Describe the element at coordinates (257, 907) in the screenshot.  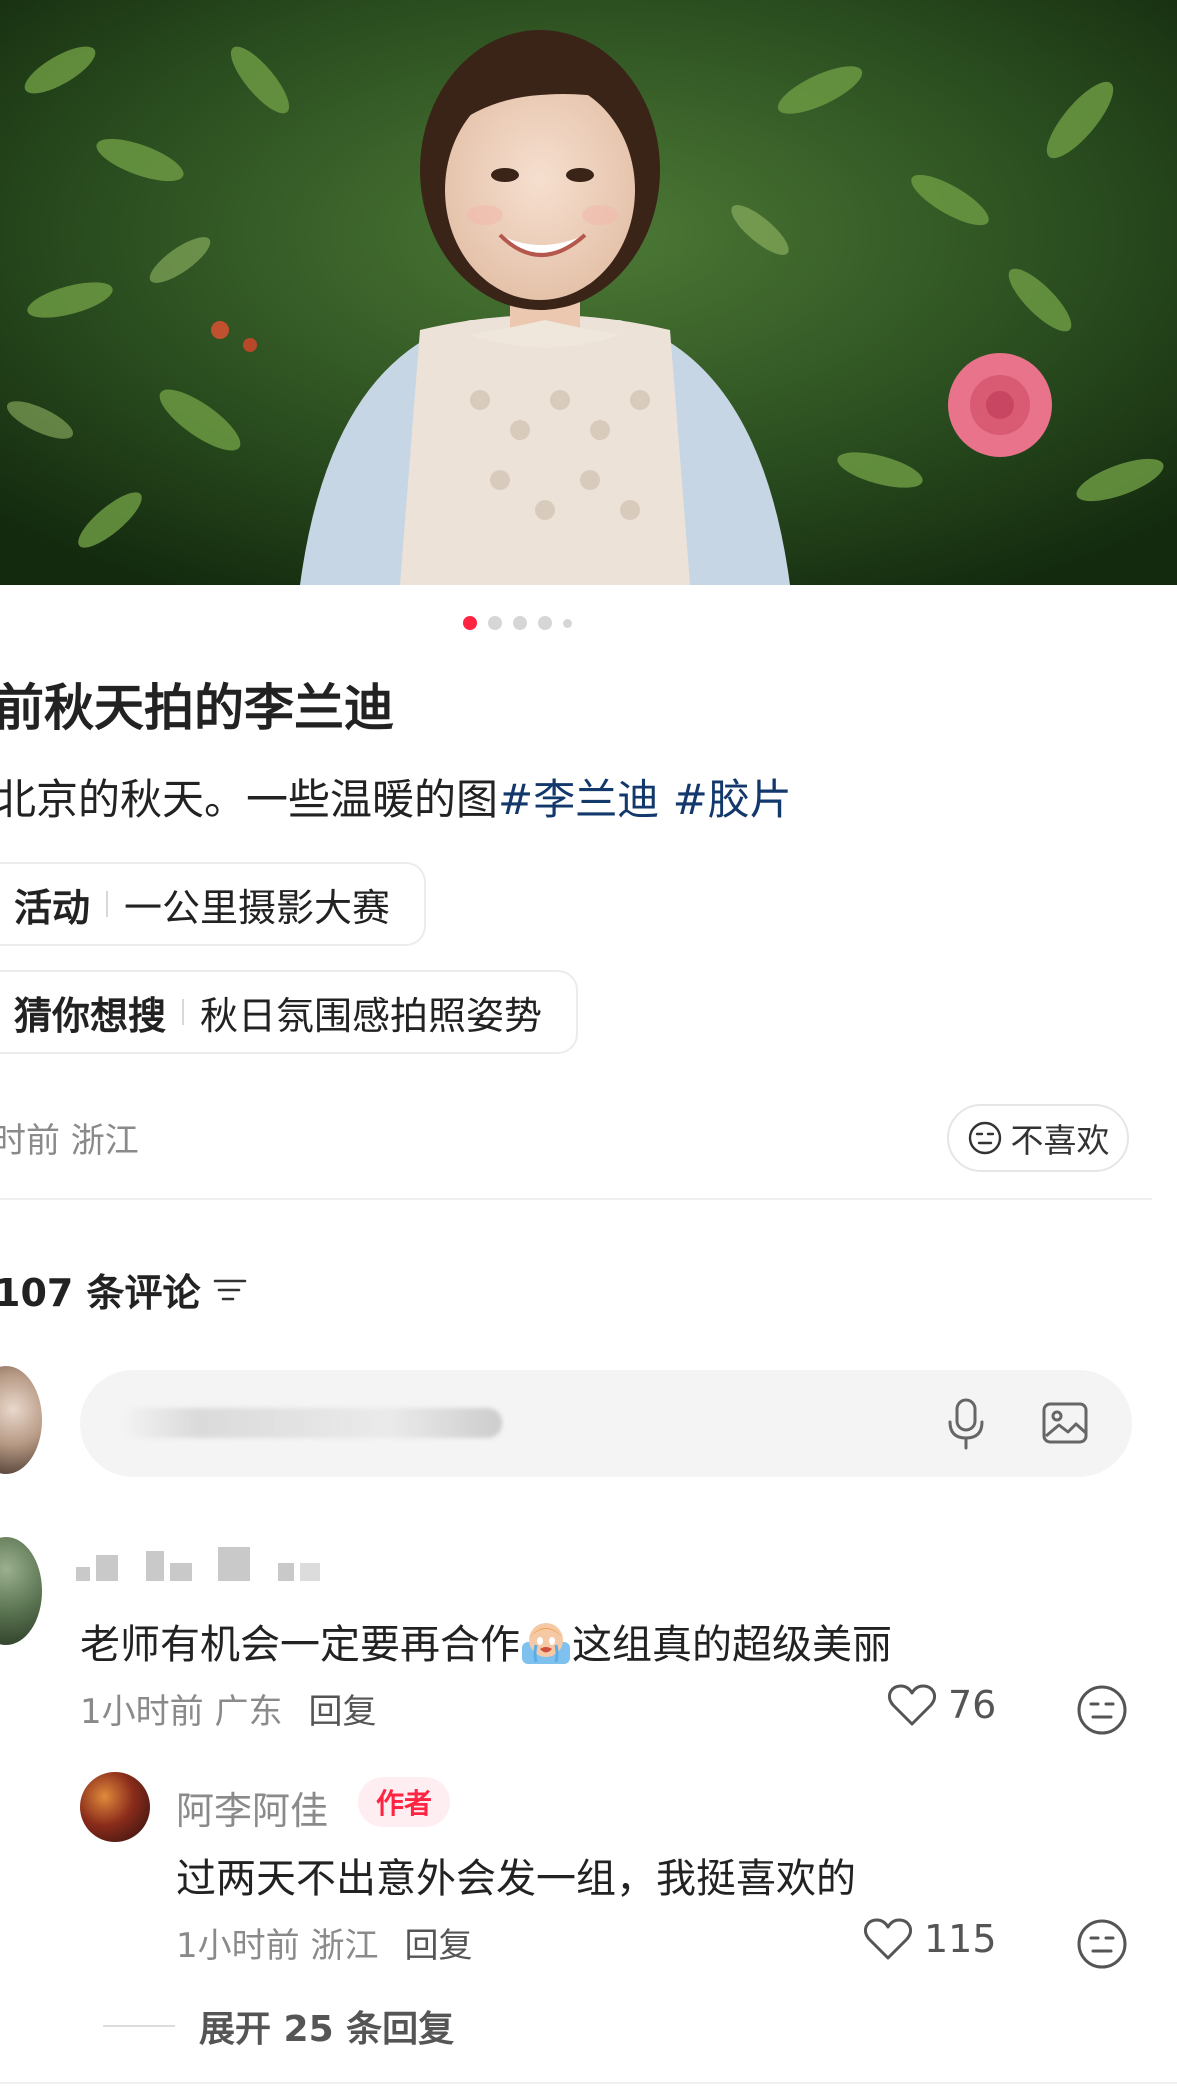
I see `chip-value: 一公里摄影大赛` at that location.